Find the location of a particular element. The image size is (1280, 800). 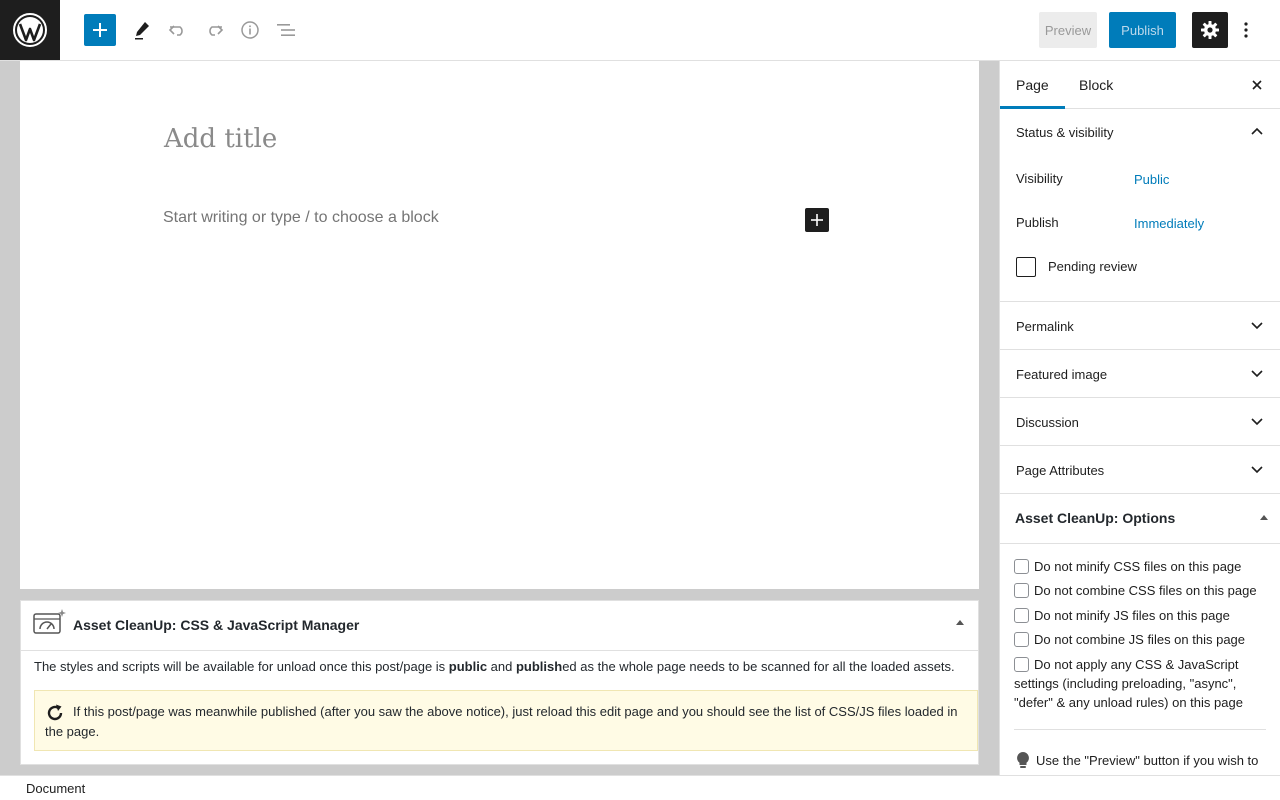

visibility-label: Visibility is located at coordinates (1039, 178).